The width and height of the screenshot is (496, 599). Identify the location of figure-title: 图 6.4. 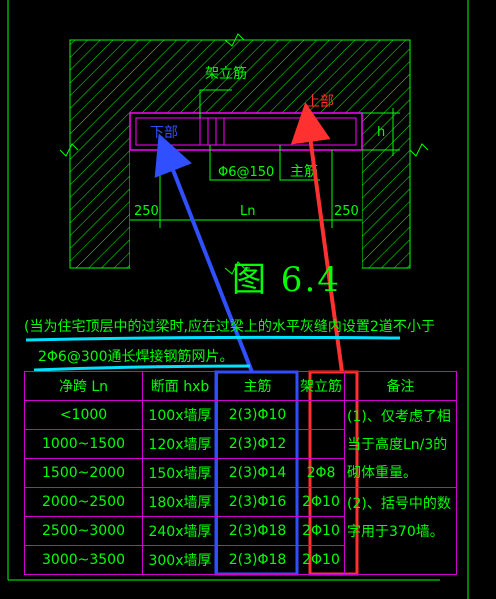
(286, 280).